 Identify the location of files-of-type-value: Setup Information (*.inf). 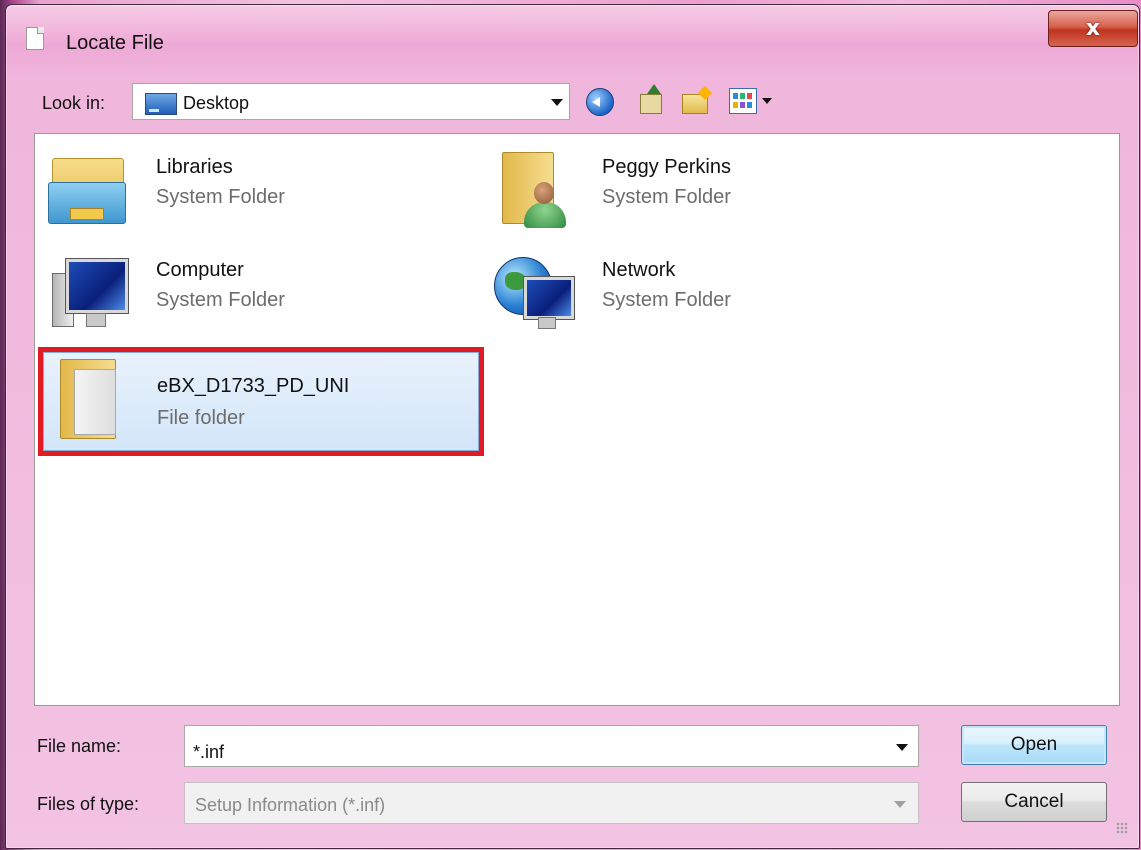
(290, 805).